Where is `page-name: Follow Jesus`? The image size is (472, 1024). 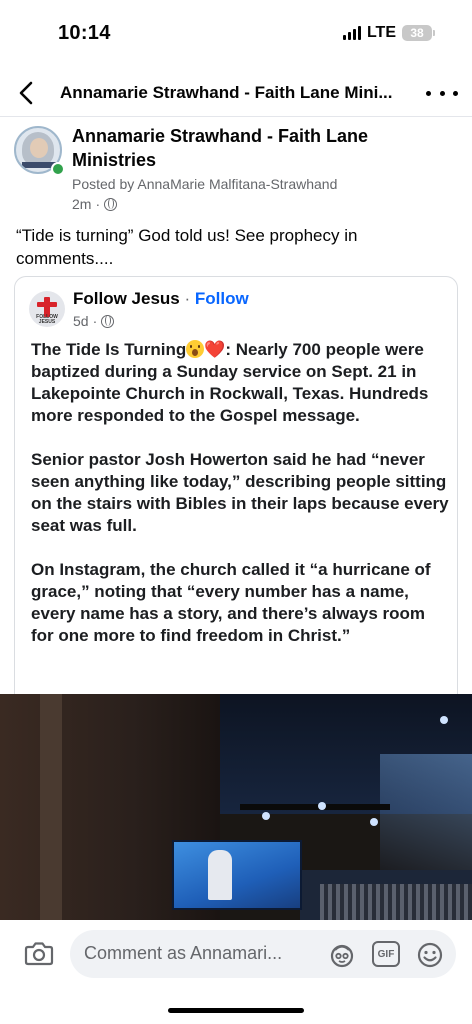 page-name: Follow Jesus is located at coordinates (126, 298).